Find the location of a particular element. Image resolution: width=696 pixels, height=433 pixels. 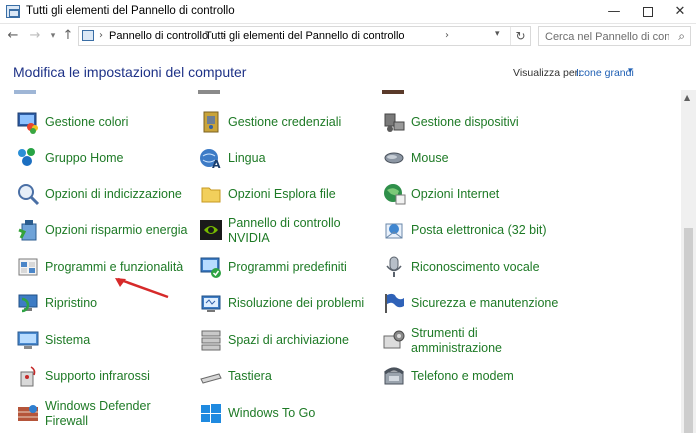

search-icon: ⌕ is located at coordinates (681, 36).